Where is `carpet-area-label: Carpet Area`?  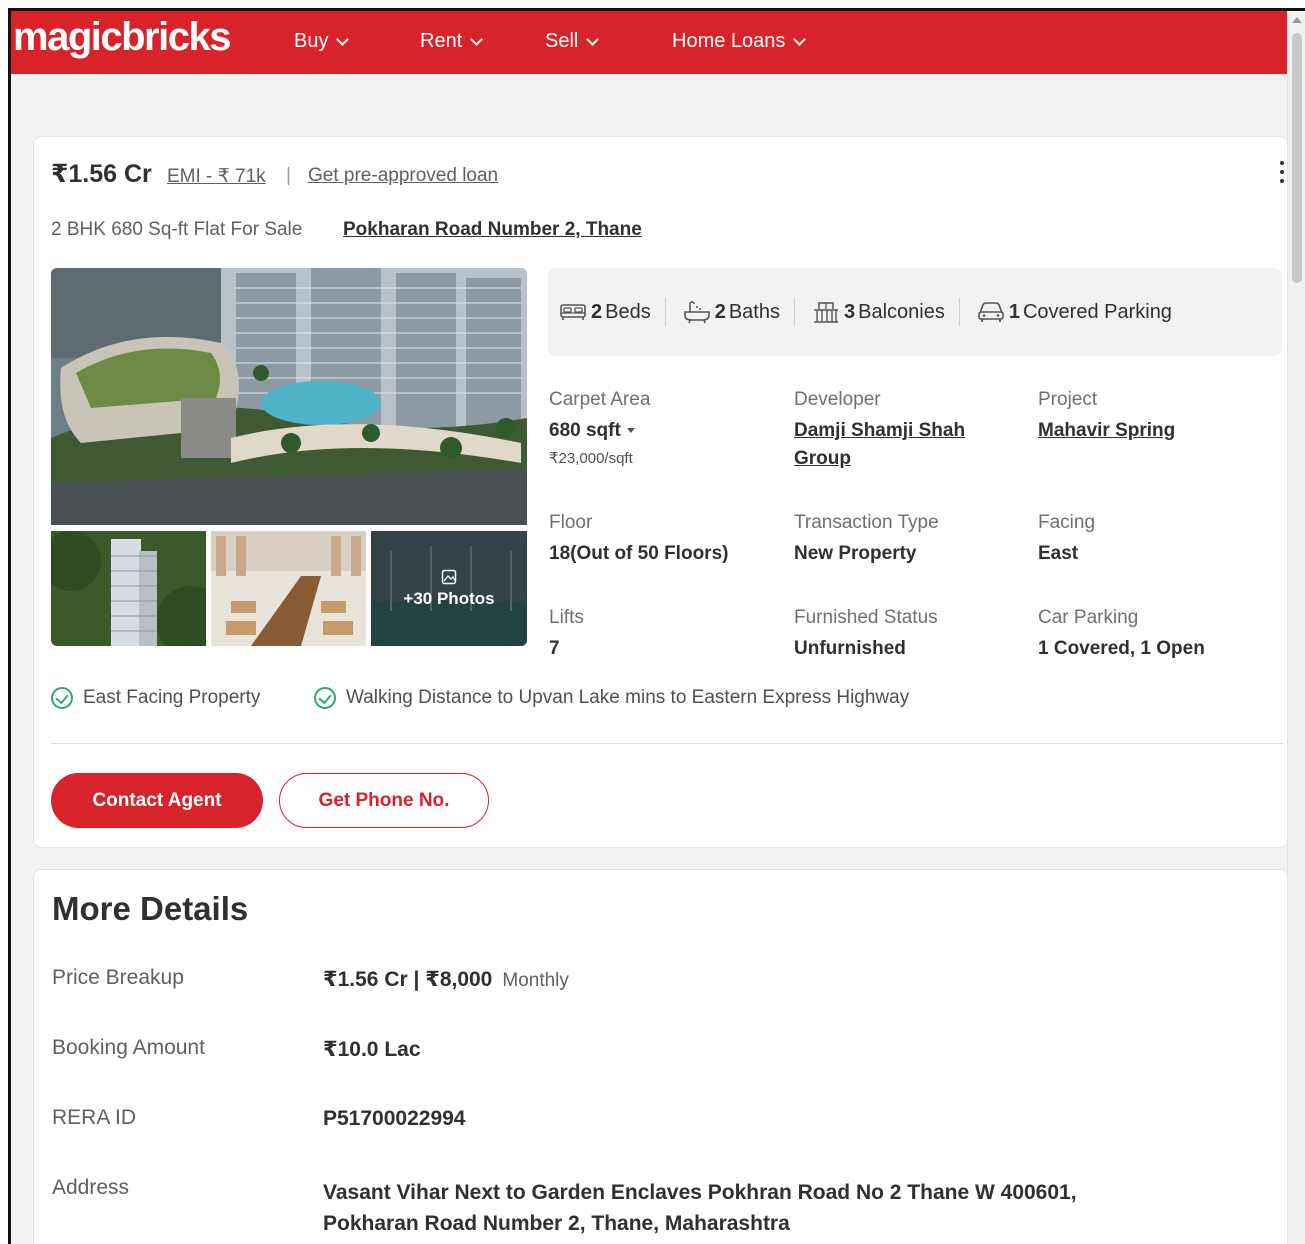
carpet-area-label: Carpet Area is located at coordinates (600, 399).